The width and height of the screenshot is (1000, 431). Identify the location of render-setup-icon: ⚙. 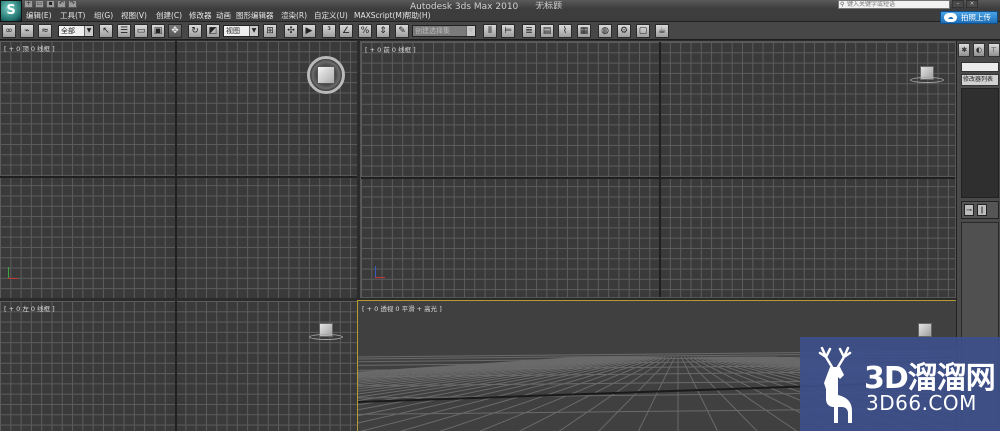
(624, 31).